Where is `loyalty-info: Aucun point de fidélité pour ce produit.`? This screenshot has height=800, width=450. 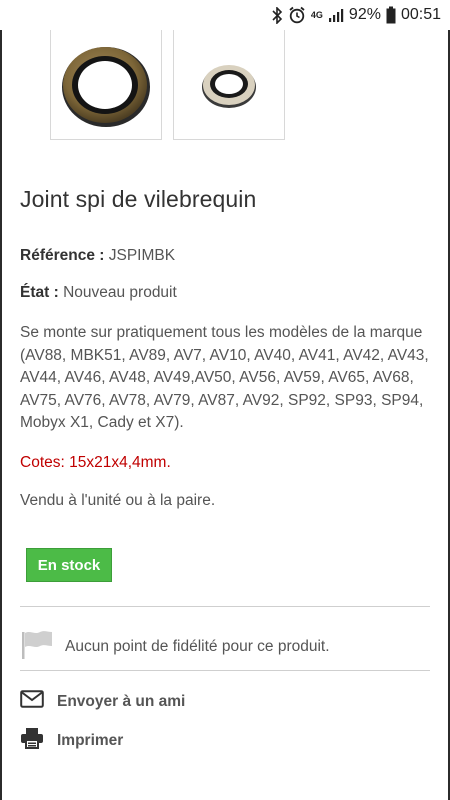 loyalty-info: Aucun point de fidélité pour ce produit. is located at coordinates (175, 646).